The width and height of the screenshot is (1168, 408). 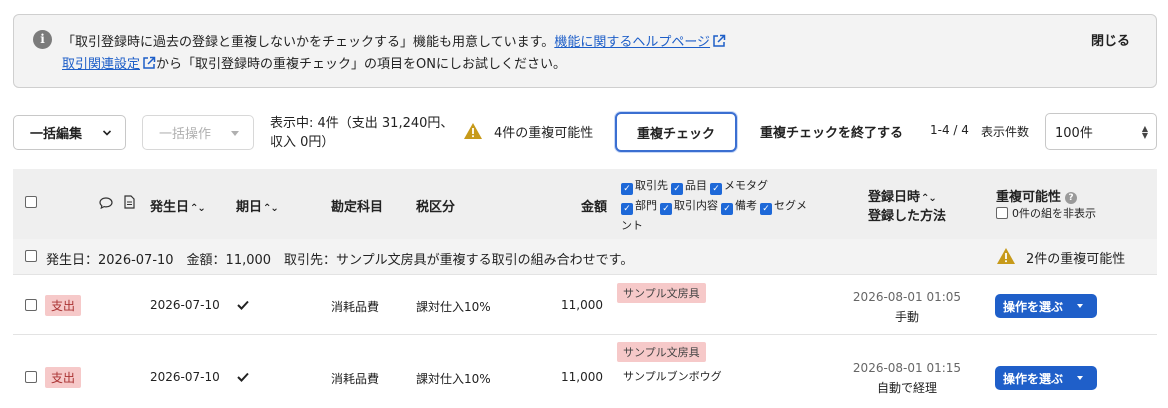 What do you see at coordinates (1076, 259) in the screenshot?
I see `group-duplicate-count: 2件の重複可能性` at bounding box center [1076, 259].